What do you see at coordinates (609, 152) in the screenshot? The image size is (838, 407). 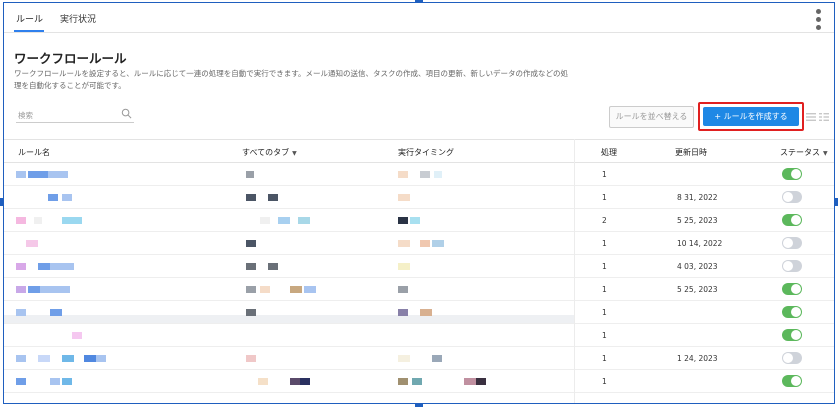 I see `header-process: 処理` at bounding box center [609, 152].